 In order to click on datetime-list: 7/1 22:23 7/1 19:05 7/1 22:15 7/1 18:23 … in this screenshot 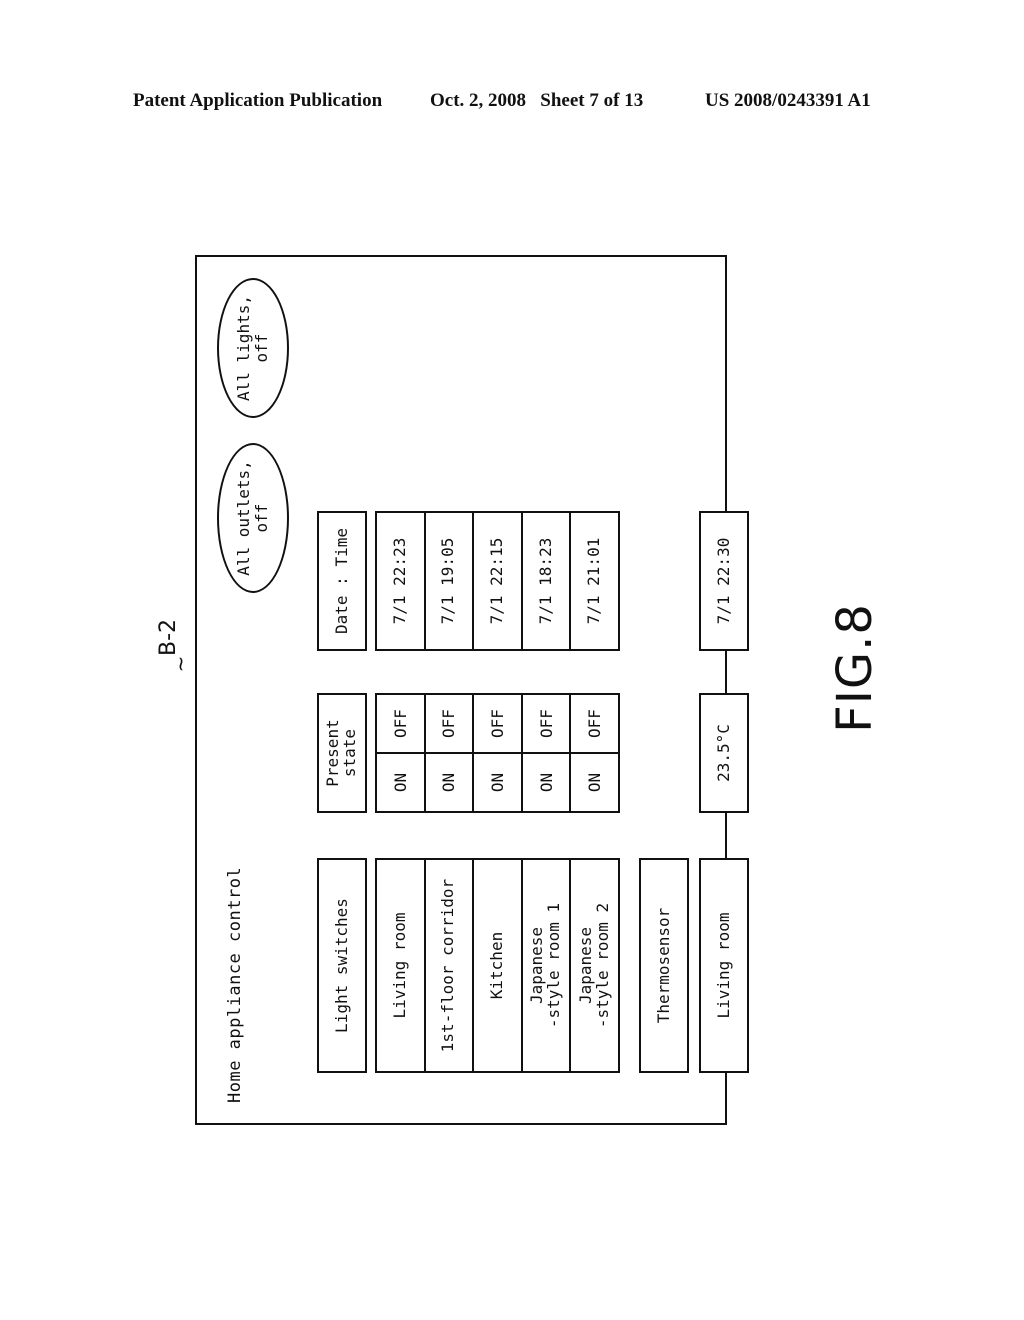, I will do `click(497, 581)`.